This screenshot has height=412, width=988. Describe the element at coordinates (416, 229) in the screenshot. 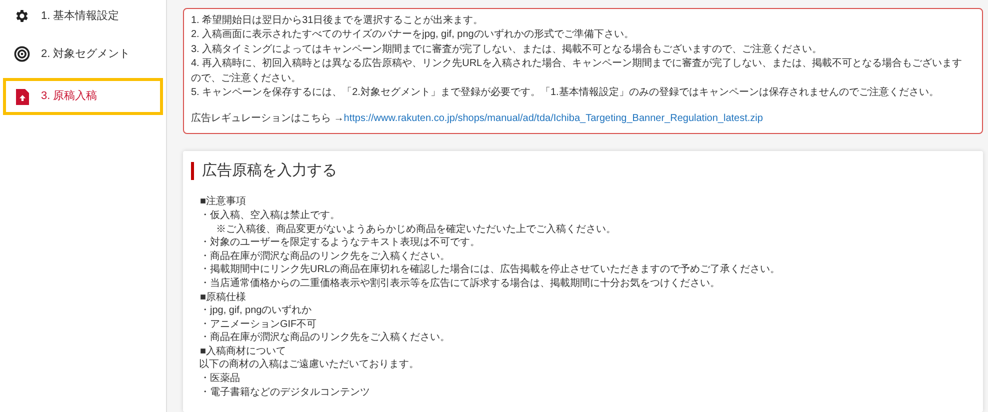

I see `guideline-text: ※ご入稿後、商品変更がないようあらかじめ商品を確定いただいた上でご入稿ください。` at that location.